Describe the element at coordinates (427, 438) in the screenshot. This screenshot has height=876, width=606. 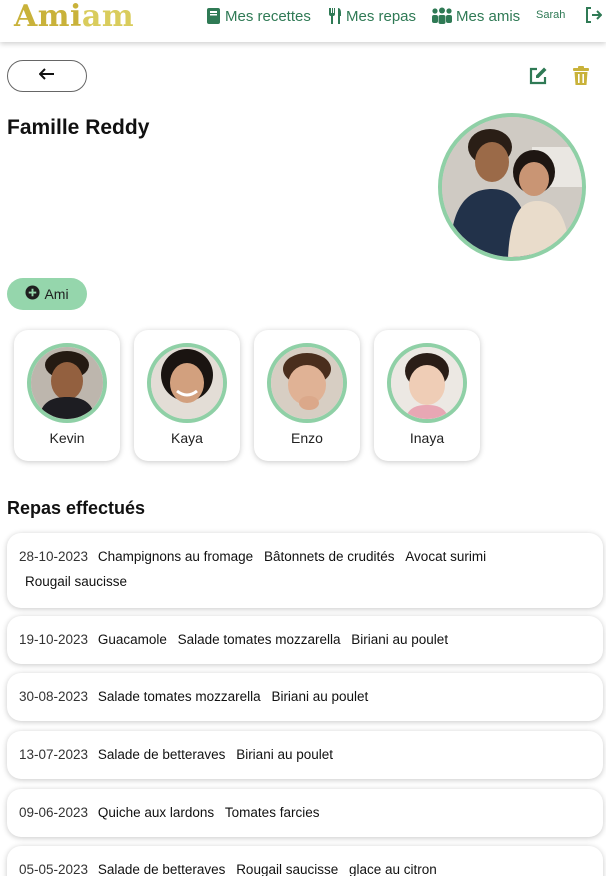
I see `member-name: Inaya` at that location.